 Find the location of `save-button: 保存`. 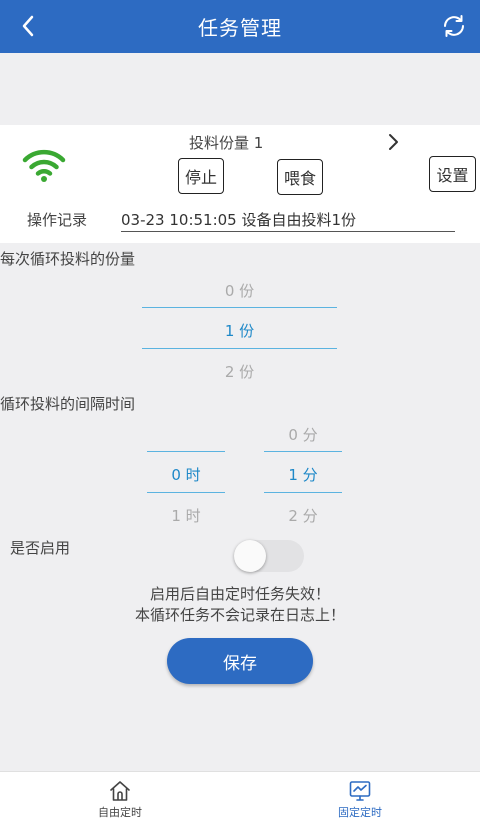

save-button: 保存 is located at coordinates (240, 661).